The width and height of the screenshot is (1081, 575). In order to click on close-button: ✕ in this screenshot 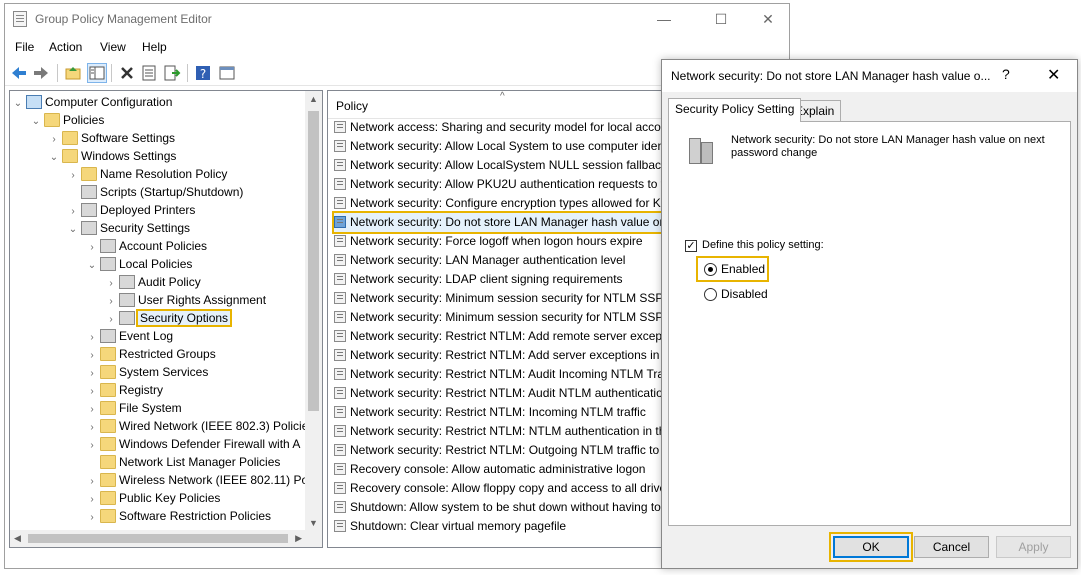, I will do `click(768, 19)`.